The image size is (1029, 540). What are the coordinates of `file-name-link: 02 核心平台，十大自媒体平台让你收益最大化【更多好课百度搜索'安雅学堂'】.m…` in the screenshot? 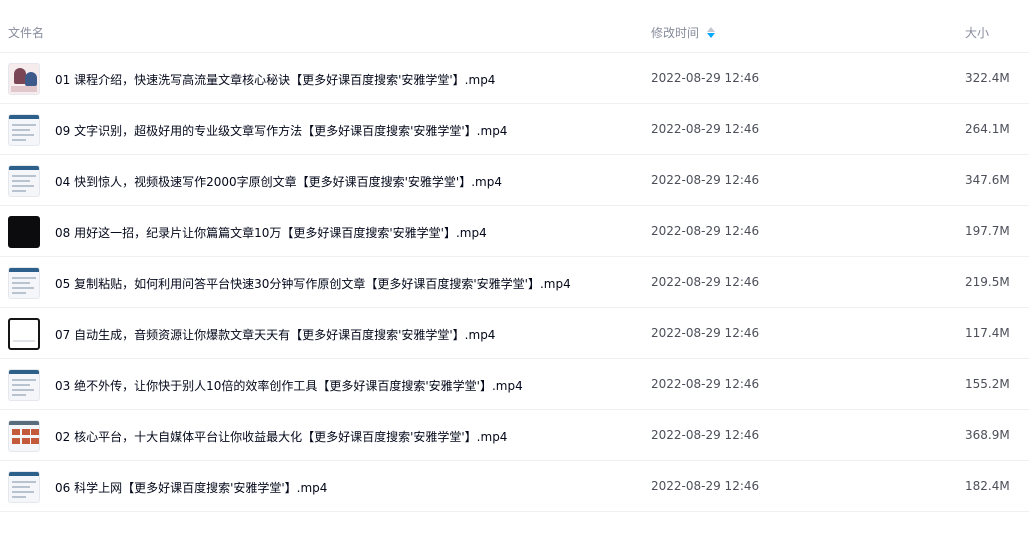 It's located at (281, 436).